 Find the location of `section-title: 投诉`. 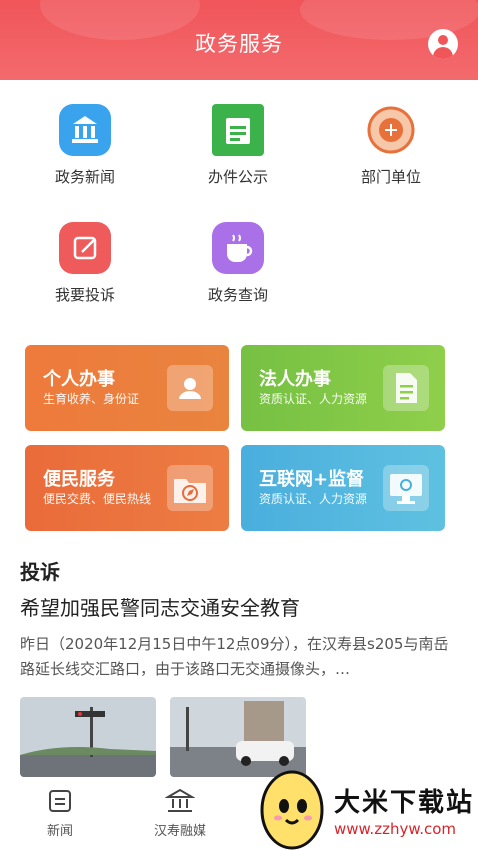

section-title: 投诉 is located at coordinates (40, 572).